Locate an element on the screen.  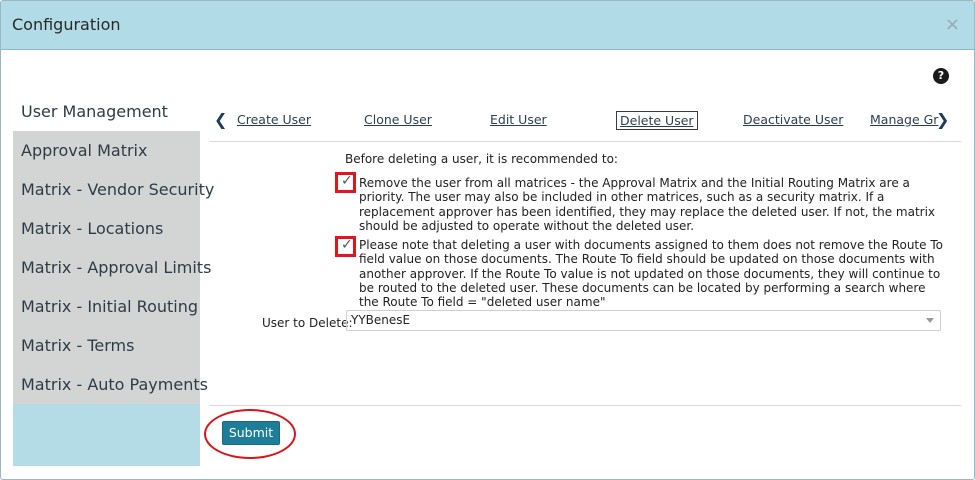
sidebar-item-approval-limits: Matrix - Approval Limits is located at coordinates (112, 267).